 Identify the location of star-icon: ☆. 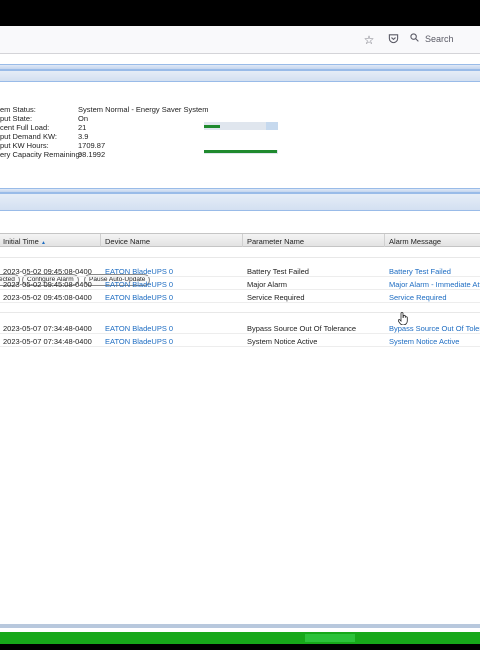
(369, 40).